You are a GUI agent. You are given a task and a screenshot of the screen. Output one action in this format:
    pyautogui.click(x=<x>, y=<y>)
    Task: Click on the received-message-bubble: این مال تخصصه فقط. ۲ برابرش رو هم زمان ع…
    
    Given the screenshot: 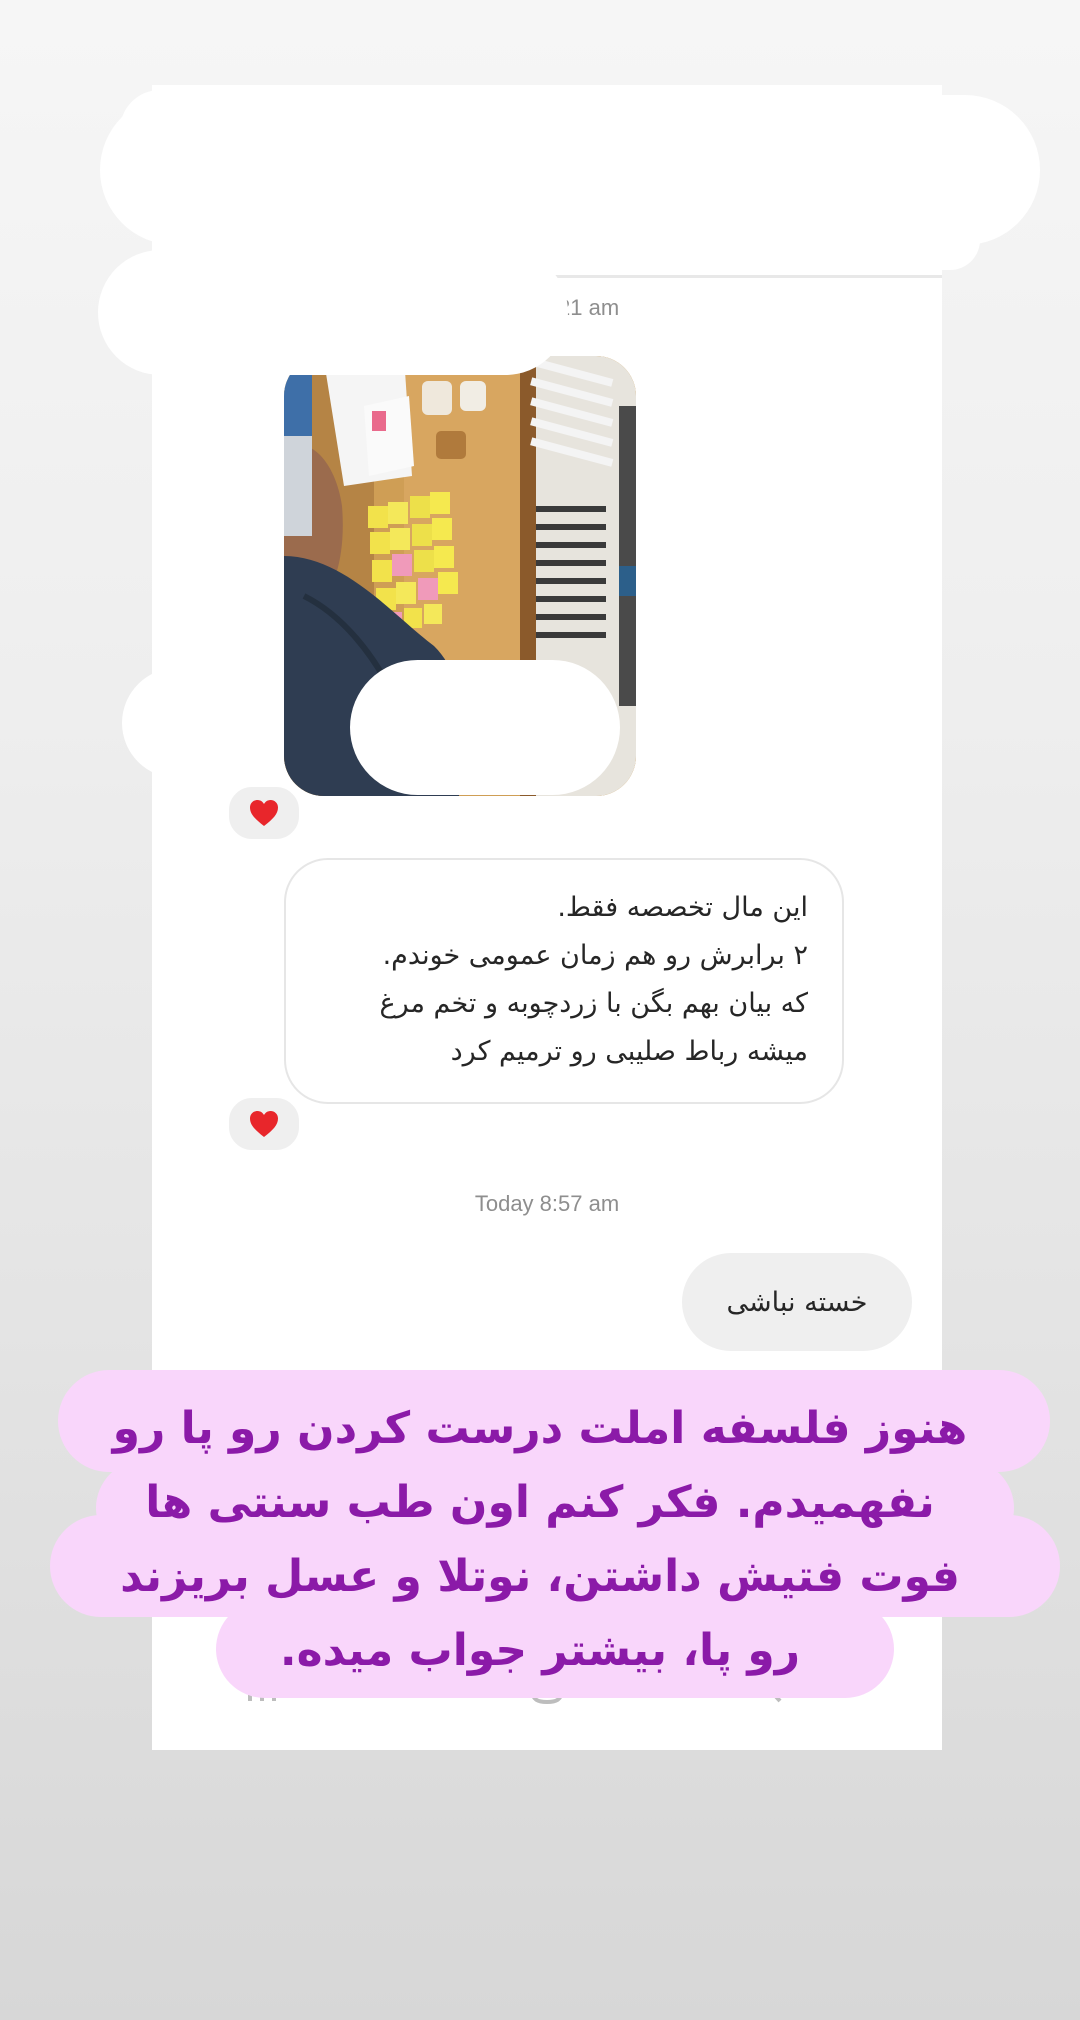 What is the action you would take?
    pyautogui.click(x=564, y=981)
    